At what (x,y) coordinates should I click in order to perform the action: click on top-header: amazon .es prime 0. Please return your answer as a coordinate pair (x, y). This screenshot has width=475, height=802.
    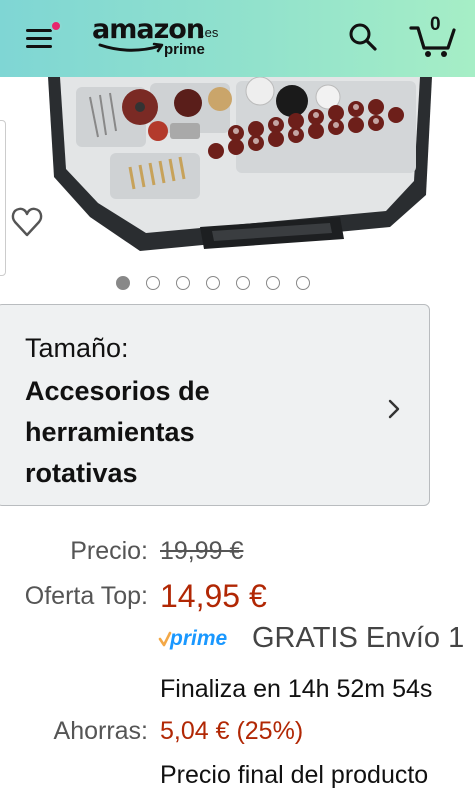
    Looking at the image, I should click on (237, 38).